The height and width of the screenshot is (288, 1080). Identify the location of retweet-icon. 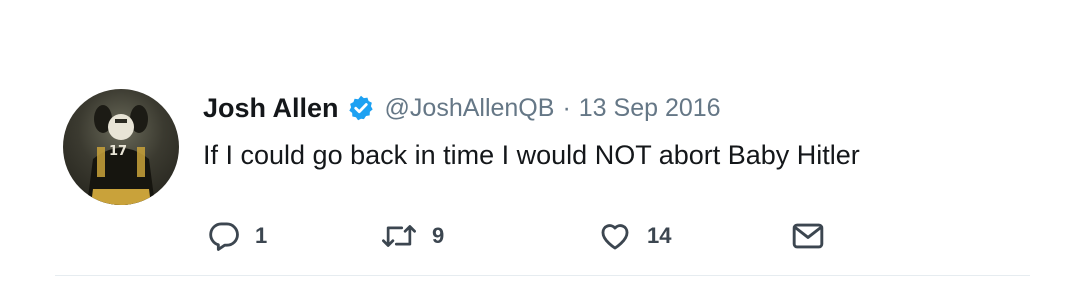
(399, 236).